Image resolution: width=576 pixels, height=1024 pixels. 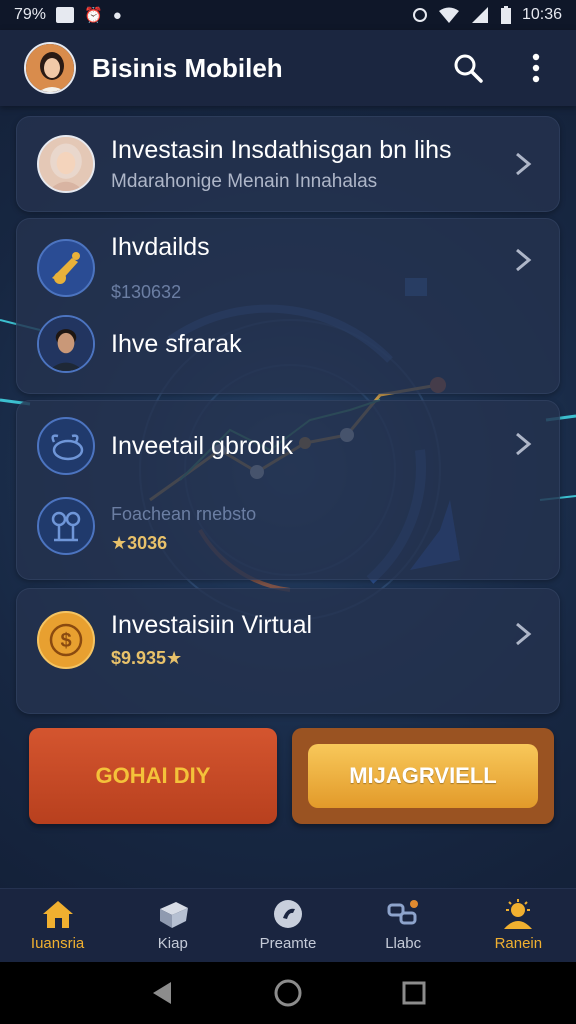 I want to click on bottom-navigation: Iuansria Kiap Preamte Llabc Ranein, so click(x=288, y=925).